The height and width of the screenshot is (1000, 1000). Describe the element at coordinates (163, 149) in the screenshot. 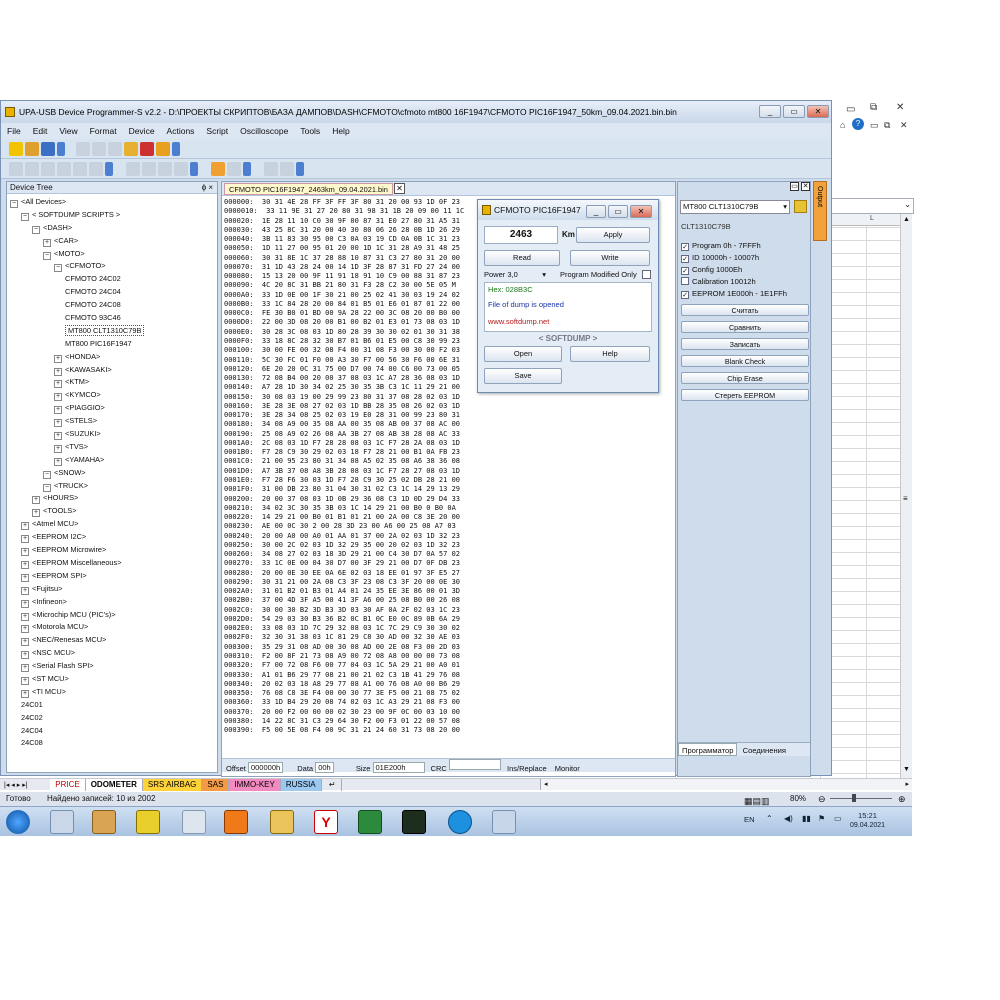

I see `tools-icon` at that location.